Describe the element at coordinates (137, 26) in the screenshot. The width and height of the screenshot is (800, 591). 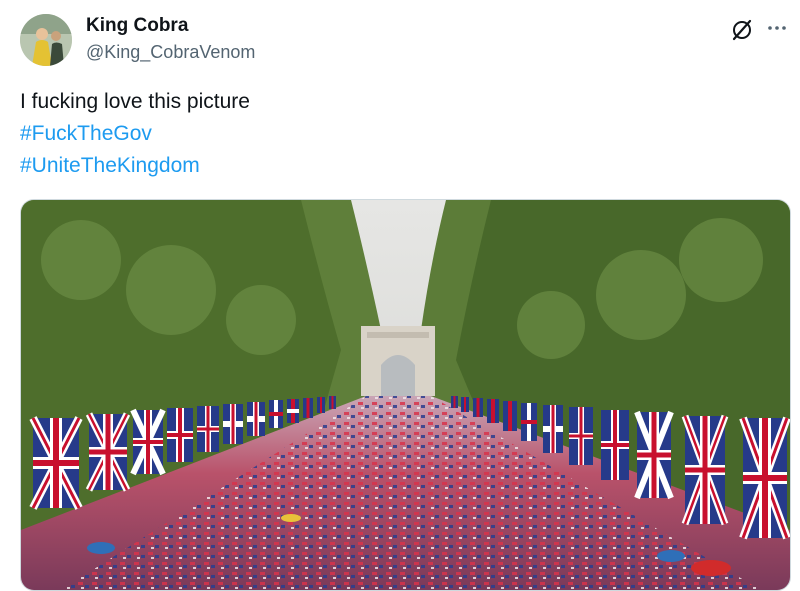
I see `author-name: King Cobra` at that location.